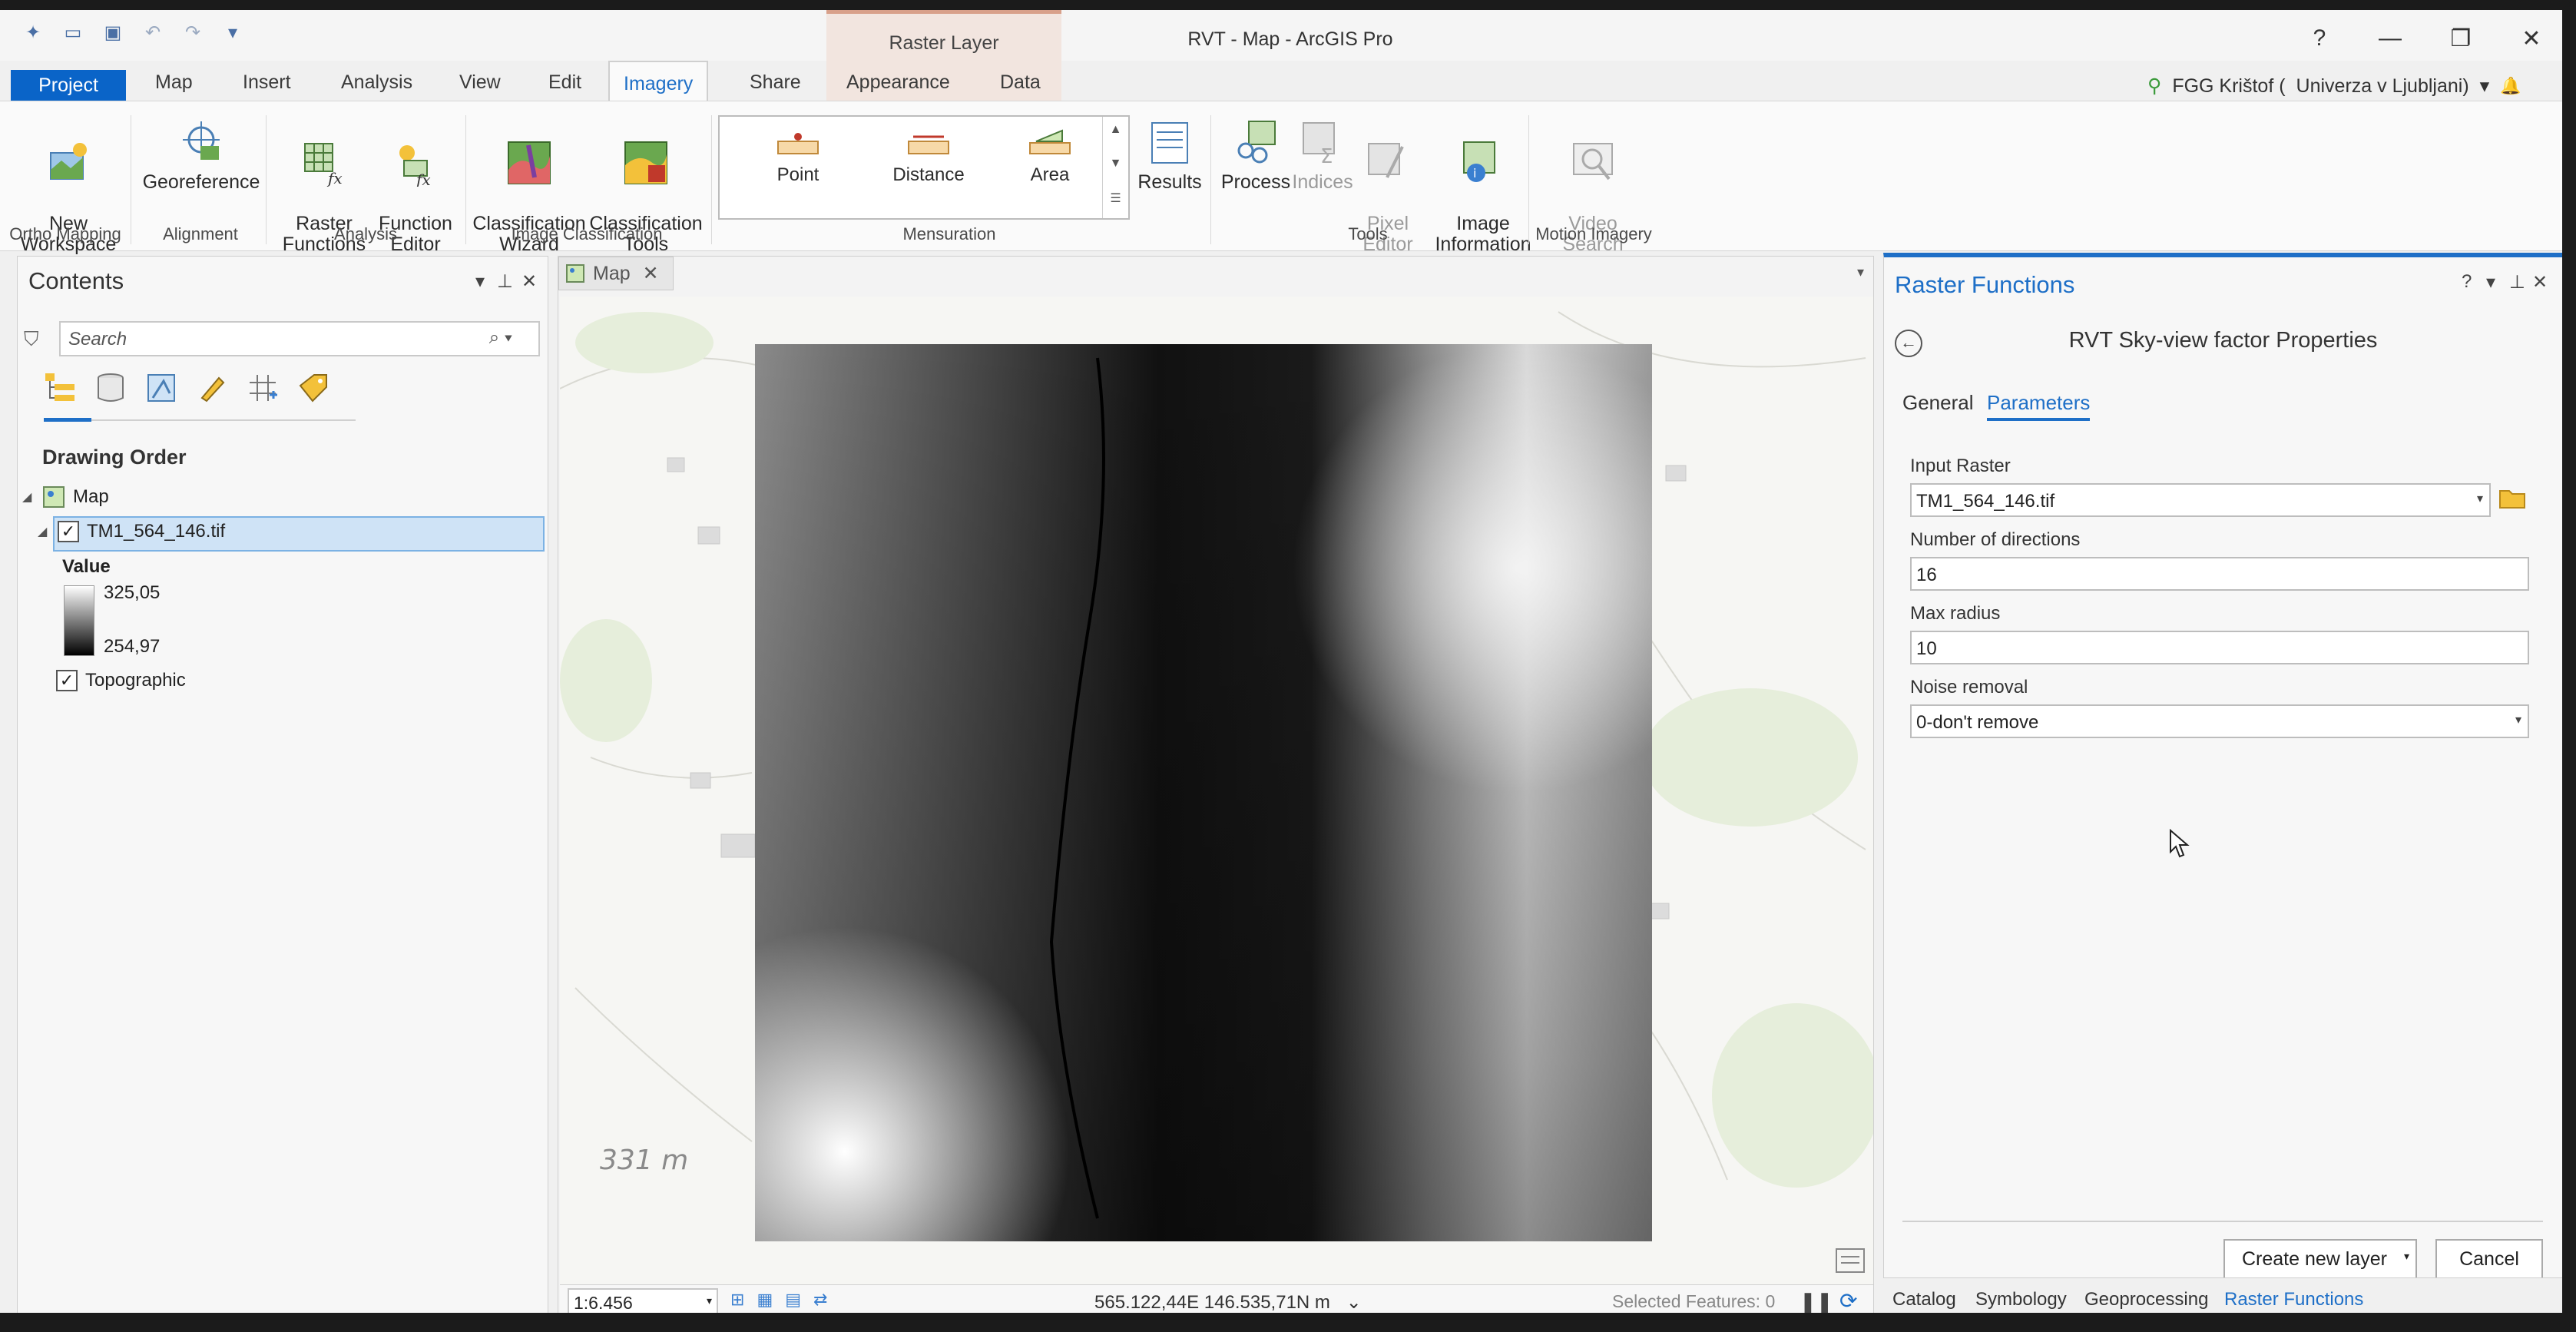 This screenshot has width=2576, height=1332. What do you see at coordinates (1021, 82) in the screenshot?
I see `tab-data: Data` at bounding box center [1021, 82].